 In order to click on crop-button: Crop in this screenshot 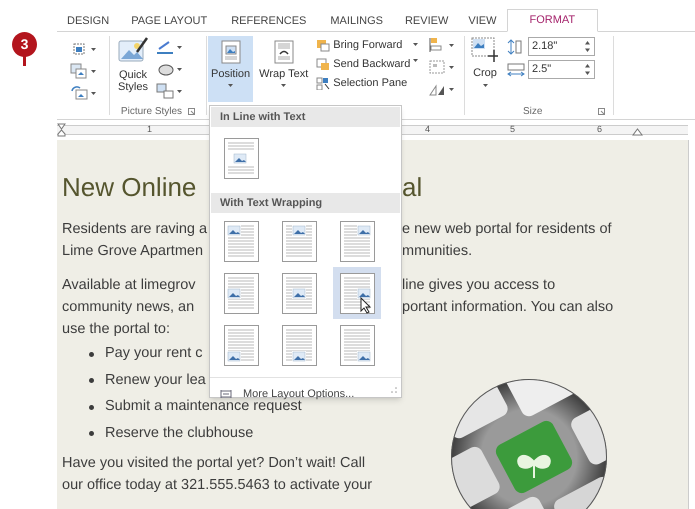, I will do `click(485, 61)`.